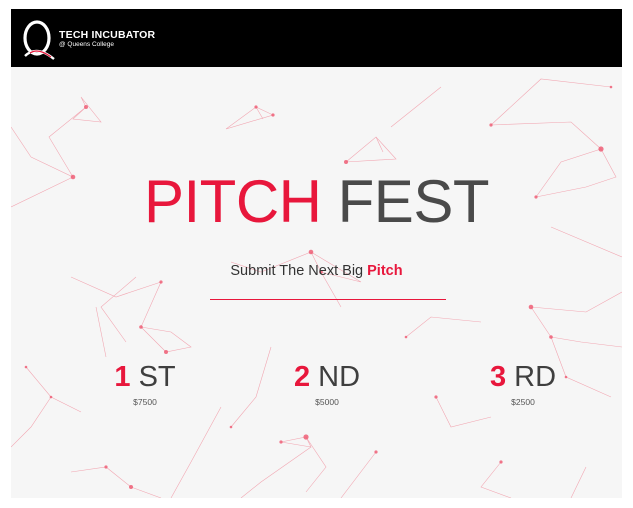  I want to click on prize-first: 1 ST $7500, so click(145, 383).